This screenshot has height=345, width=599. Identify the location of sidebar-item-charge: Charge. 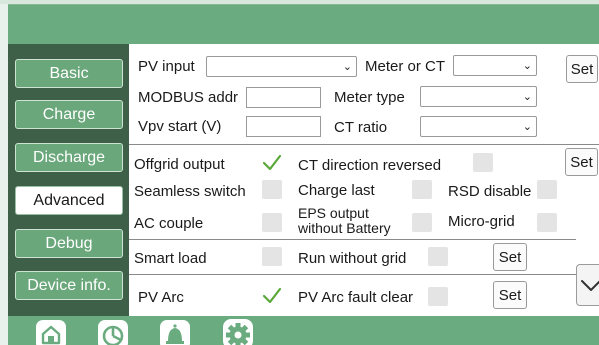
(69, 114).